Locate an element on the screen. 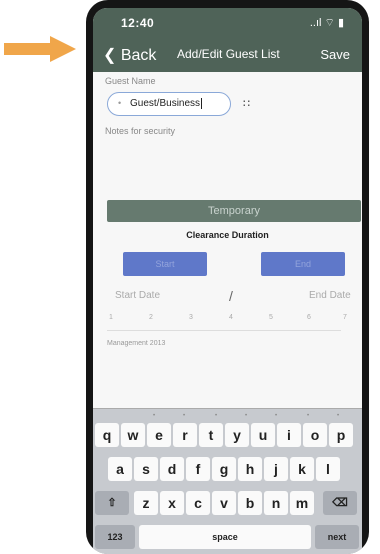 This screenshot has height=554, width=380. page-title: Add/Edit Guest List is located at coordinates (228, 54).